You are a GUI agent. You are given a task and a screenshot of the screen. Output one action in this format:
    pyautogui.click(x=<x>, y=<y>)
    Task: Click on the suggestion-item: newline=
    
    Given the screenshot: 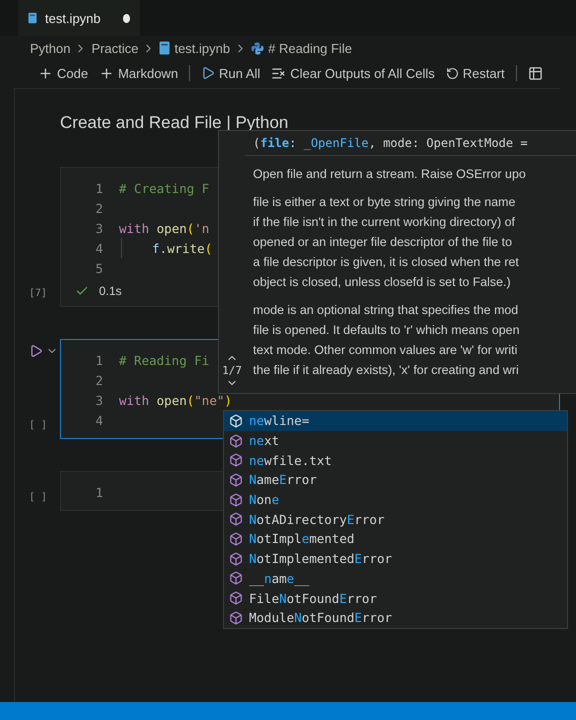 What is the action you would take?
    pyautogui.click(x=395, y=421)
    